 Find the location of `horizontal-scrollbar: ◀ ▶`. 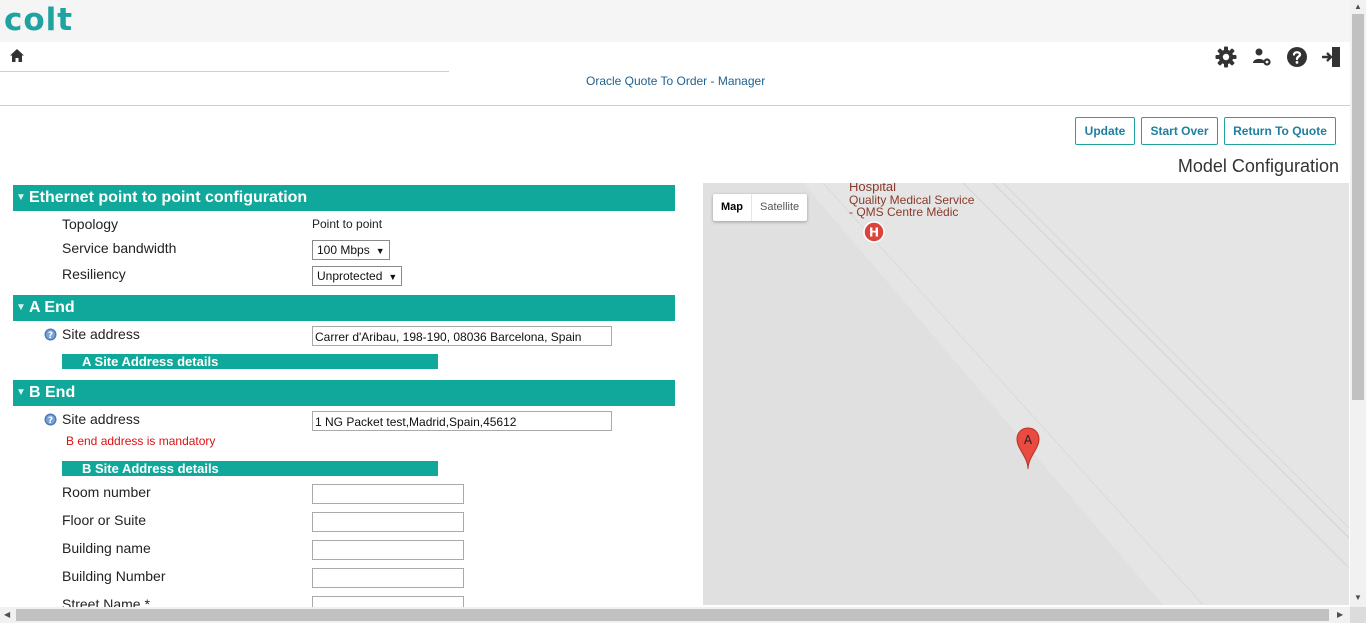

horizontal-scrollbar: ◀ ▶ is located at coordinates (675, 615).